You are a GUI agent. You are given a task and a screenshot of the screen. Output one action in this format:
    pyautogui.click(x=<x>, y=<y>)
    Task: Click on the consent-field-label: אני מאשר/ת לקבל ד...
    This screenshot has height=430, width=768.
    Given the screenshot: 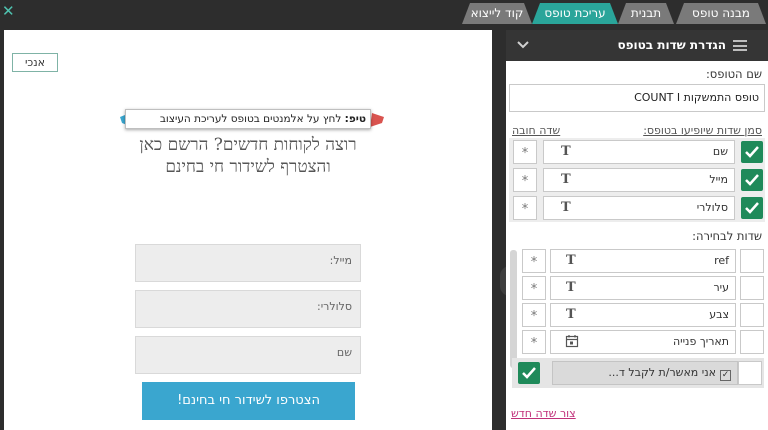 What is the action you would take?
    pyautogui.click(x=662, y=372)
    